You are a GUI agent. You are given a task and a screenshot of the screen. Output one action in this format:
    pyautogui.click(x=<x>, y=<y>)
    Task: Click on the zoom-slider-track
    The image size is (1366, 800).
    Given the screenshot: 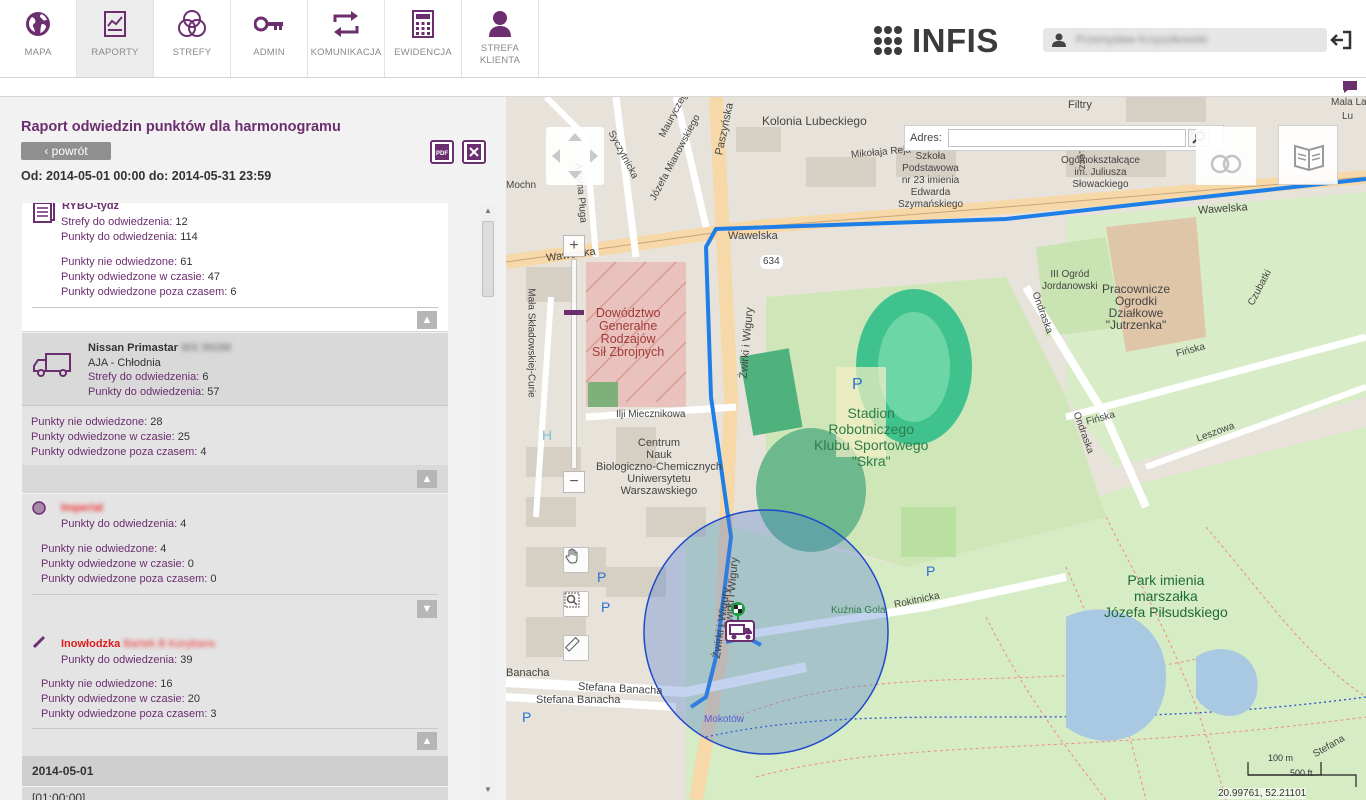 What is the action you would take?
    pyautogui.click(x=574, y=364)
    